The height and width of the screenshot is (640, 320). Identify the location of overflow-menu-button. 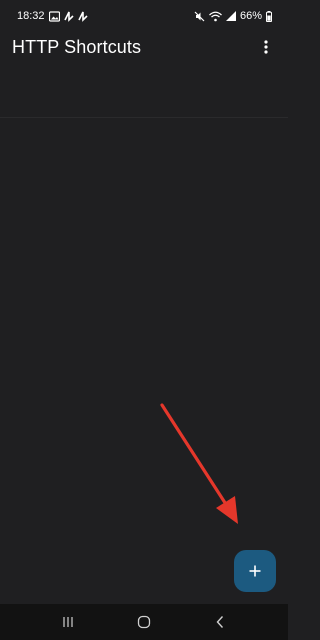
(266, 47).